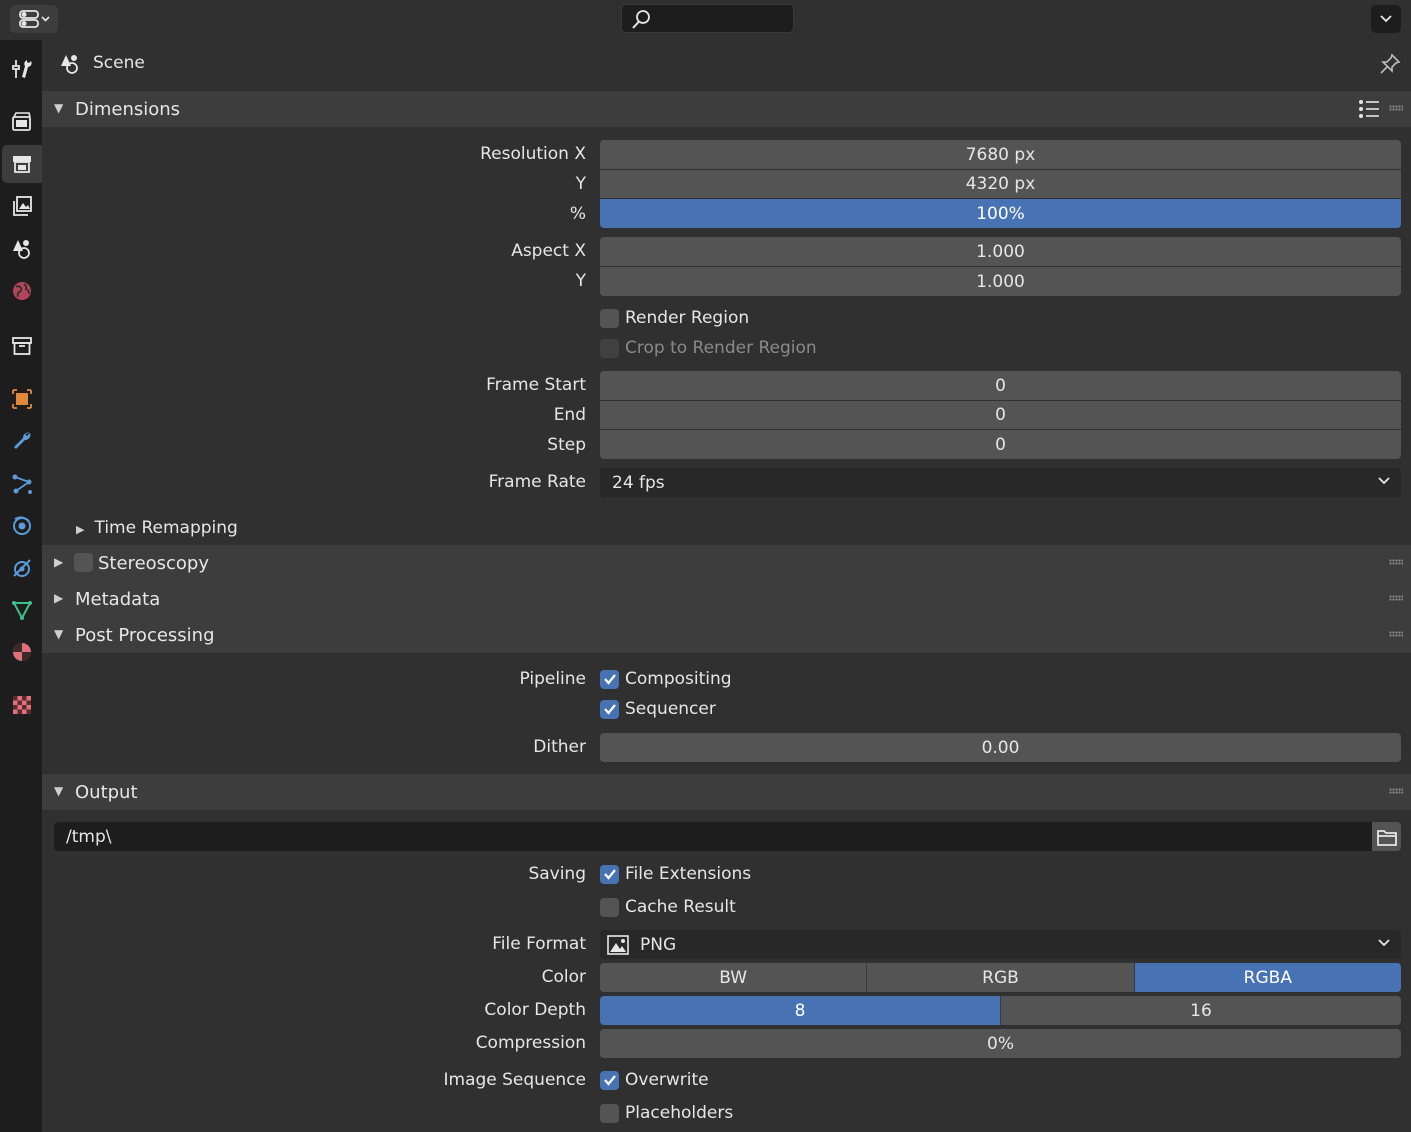 Image resolution: width=1411 pixels, height=1132 pixels. What do you see at coordinates (22, 249) in the screenshot?
I see `tab-scene` at bounding box center [22, 249].